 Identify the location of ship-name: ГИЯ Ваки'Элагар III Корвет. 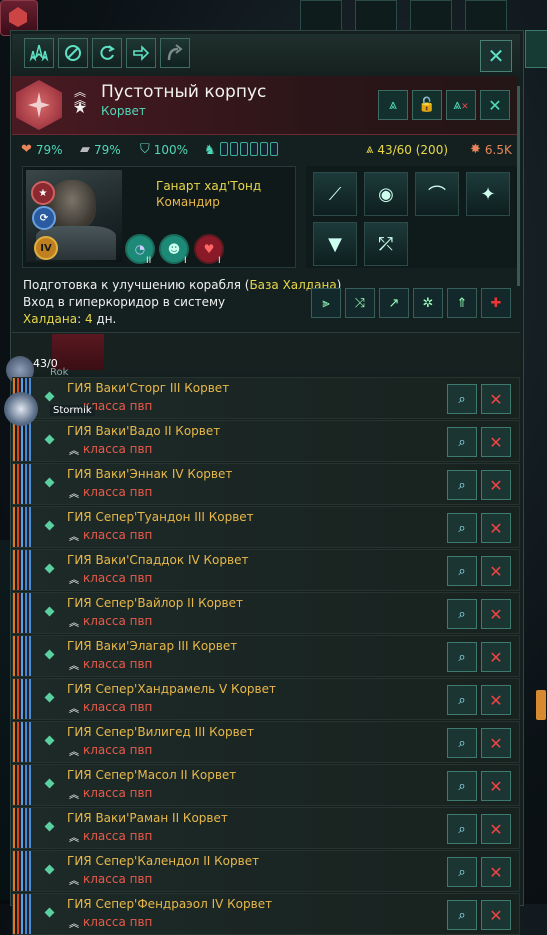
(152, 646).